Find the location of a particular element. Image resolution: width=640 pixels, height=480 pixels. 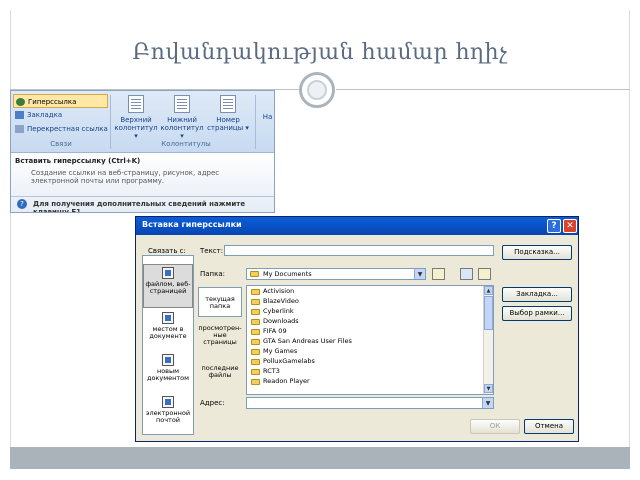

list-item: Readon Player is located at coordinates (280, 381).